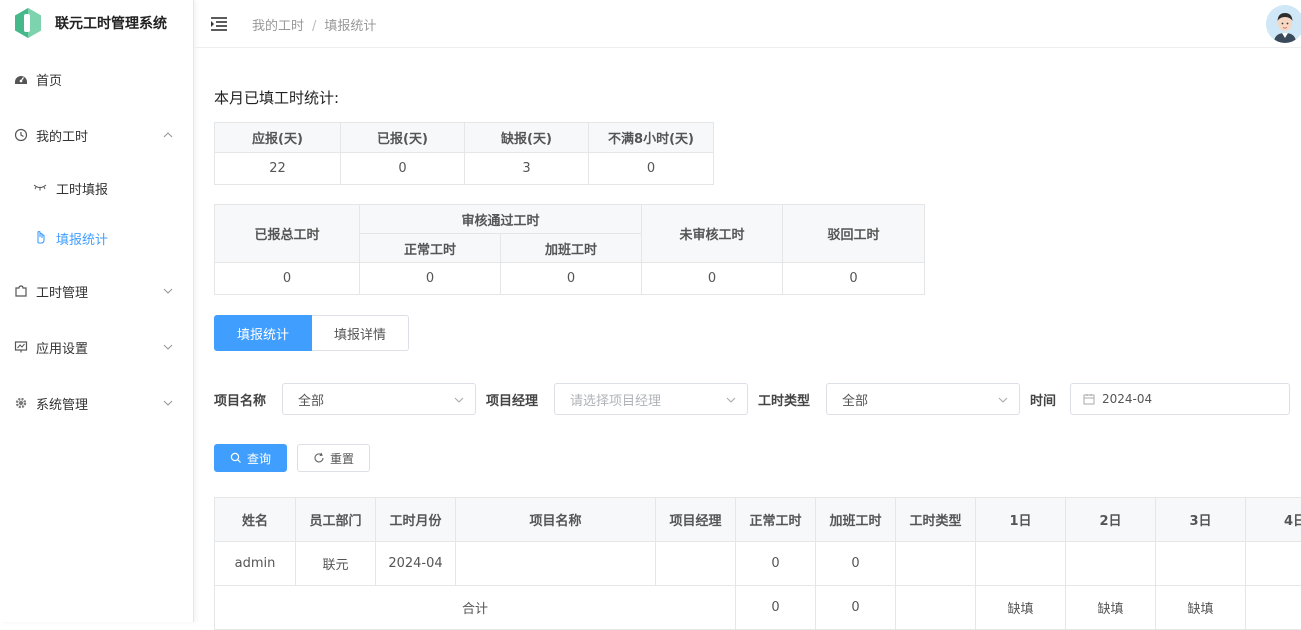 Image resolution: width=1301 pixels, height=630 pixels. What do you see at coordinates (758, 564) in the screenshot?
I see `table-row: admin 联元 2024-04 0 0` at bounding box center [758, 564].